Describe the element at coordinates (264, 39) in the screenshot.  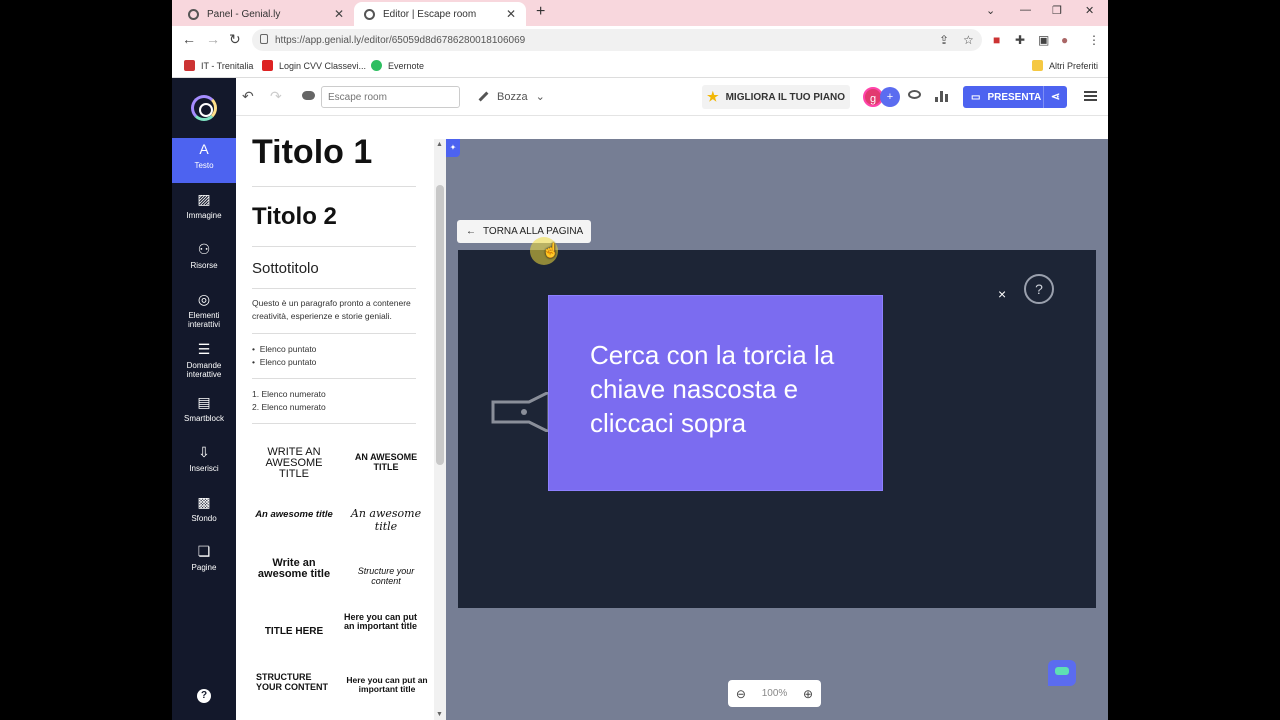
I see `lock-icon` at that location.